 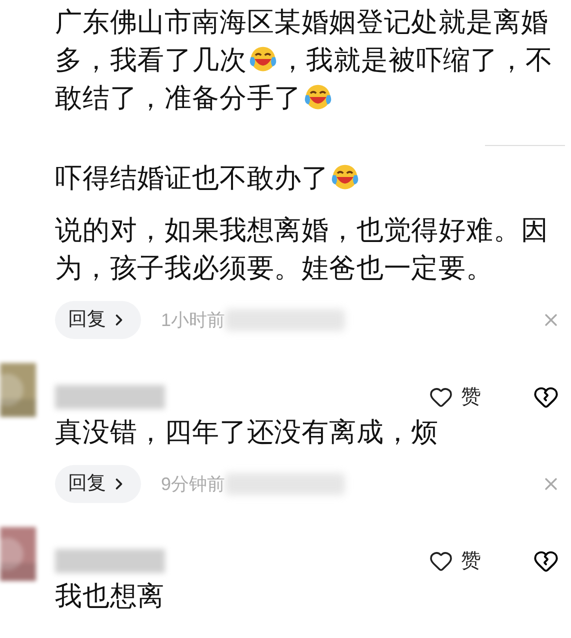 What do you see at coordinates (247, 432) in the screenshot?
I see `comment-text: 真没错，四年了还没有离成，烦` at bounding box center [247, 432].